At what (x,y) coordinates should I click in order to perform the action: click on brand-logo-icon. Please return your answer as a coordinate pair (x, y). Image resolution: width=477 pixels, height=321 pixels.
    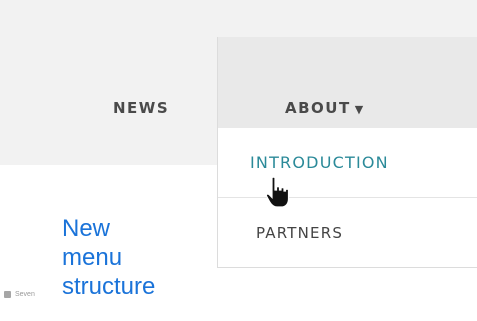
    Looking at the image, I should click on (7, 294).